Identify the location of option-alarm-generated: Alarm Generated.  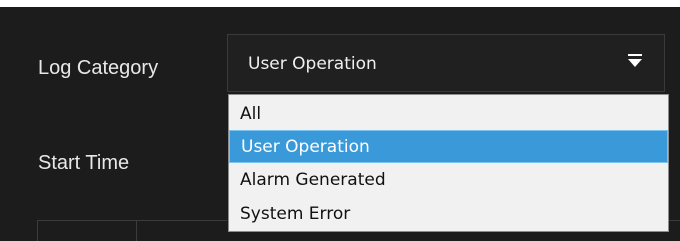
(448, 180).